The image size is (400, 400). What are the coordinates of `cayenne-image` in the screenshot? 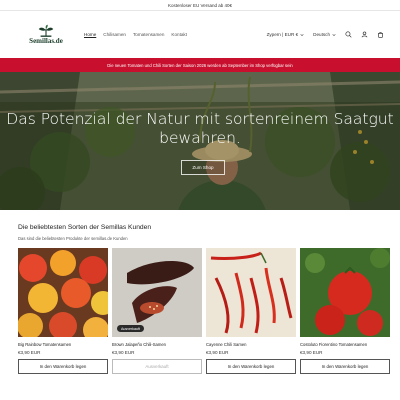 It's located at (251, 292).